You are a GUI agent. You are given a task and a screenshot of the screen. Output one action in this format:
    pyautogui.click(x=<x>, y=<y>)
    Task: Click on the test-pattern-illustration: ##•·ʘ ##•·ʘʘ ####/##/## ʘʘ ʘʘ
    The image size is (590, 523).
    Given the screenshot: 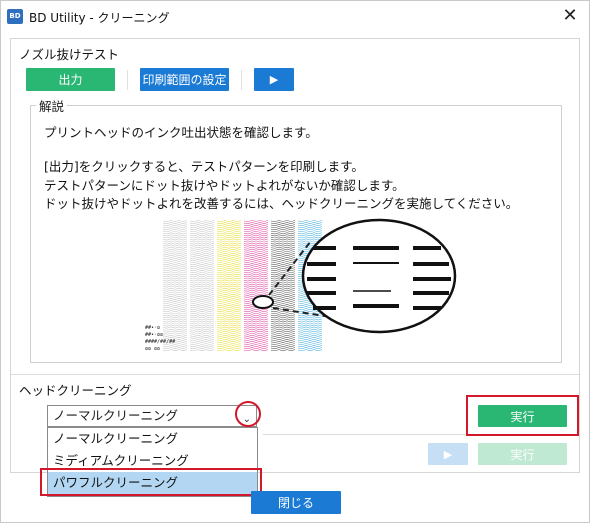 What is the action you would take?
    pyautogui.click(x=301, y=285)
    